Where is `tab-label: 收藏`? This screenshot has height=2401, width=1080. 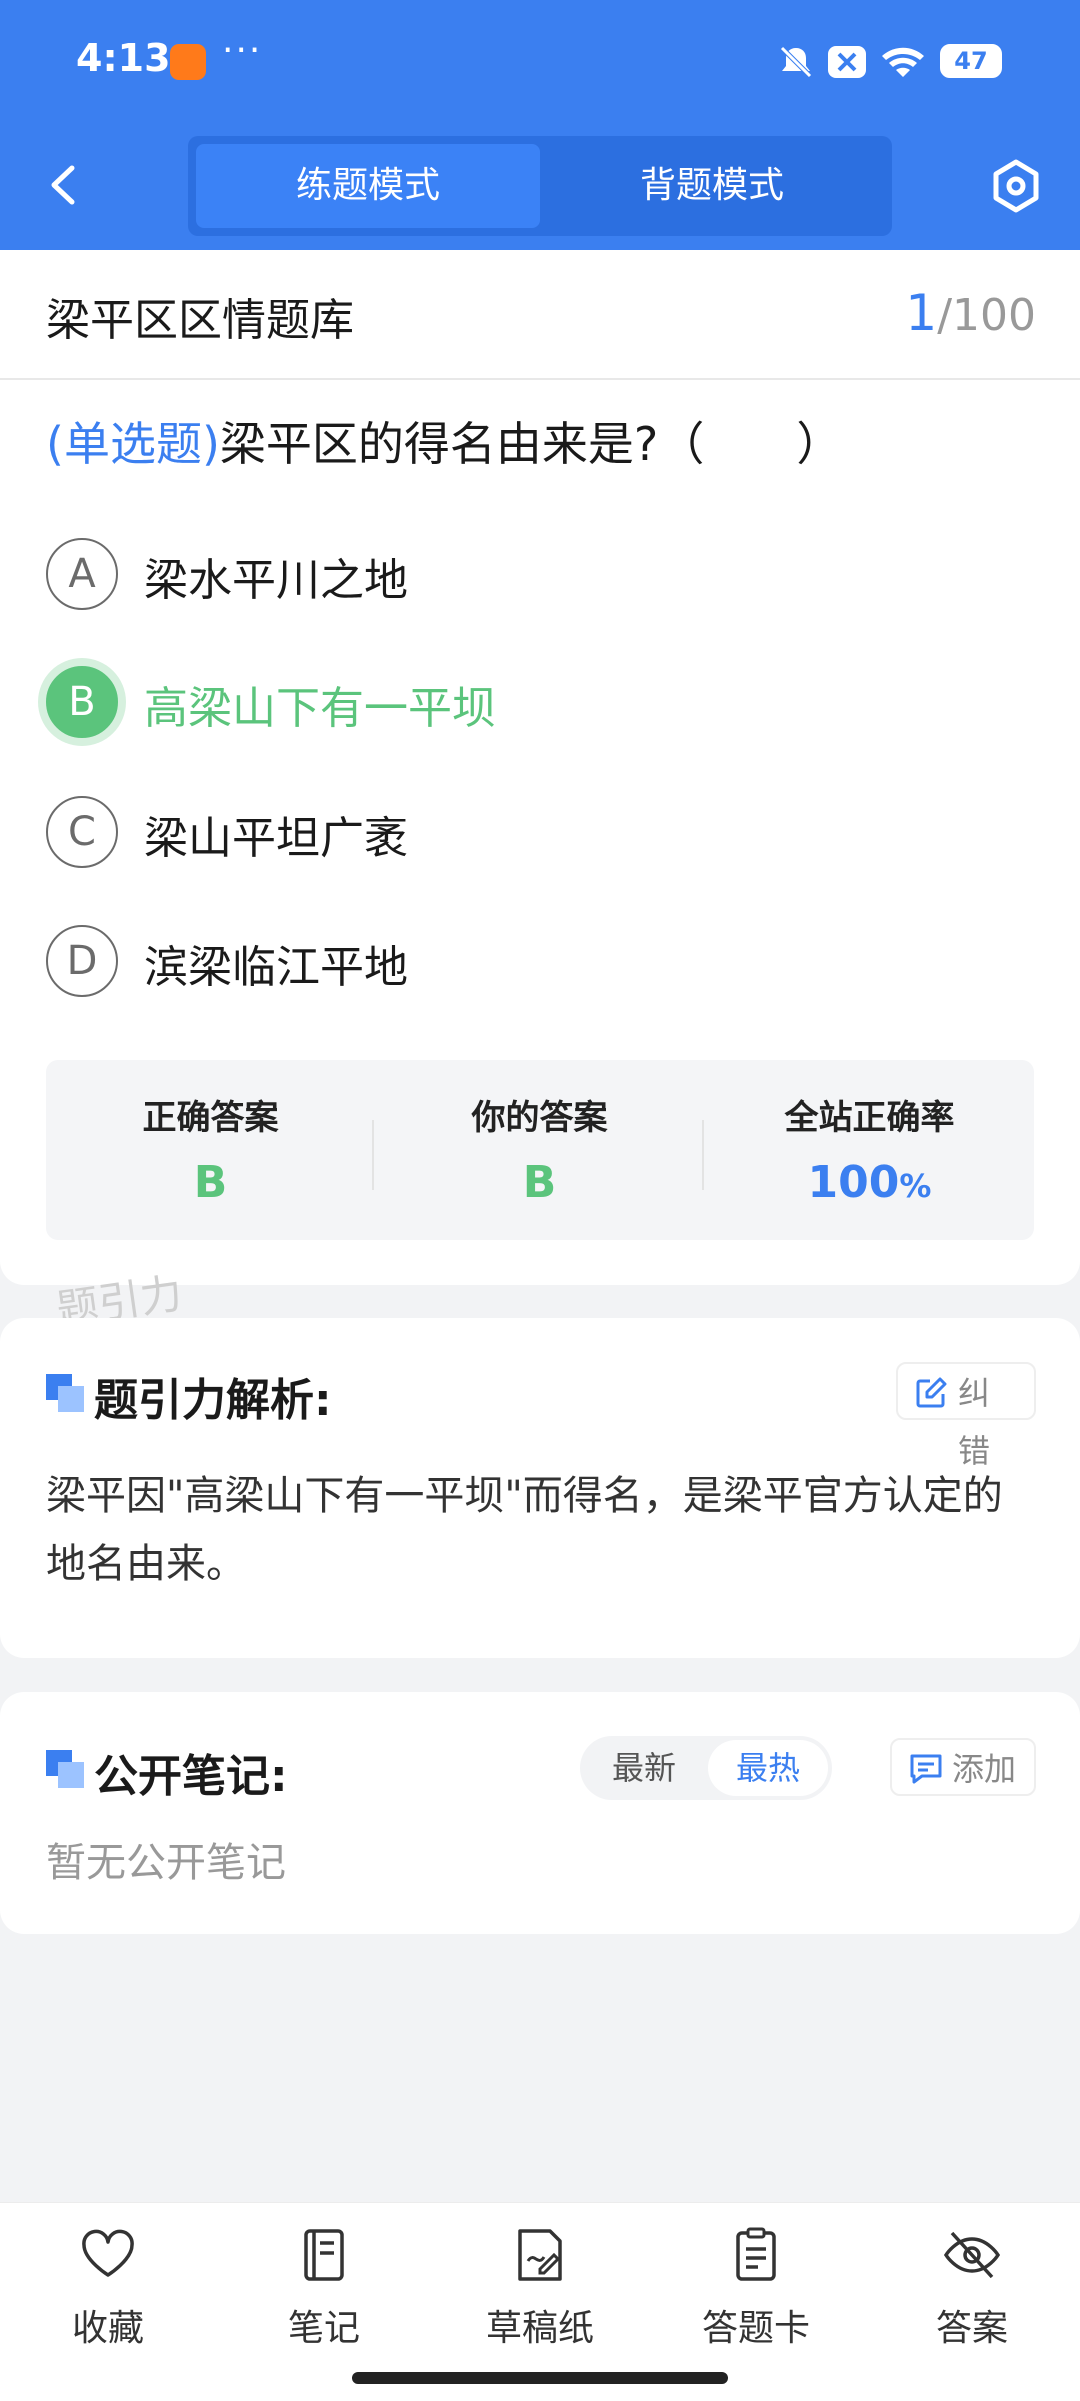
tab-label: 收藏 is located at coordinates (107, 2328).